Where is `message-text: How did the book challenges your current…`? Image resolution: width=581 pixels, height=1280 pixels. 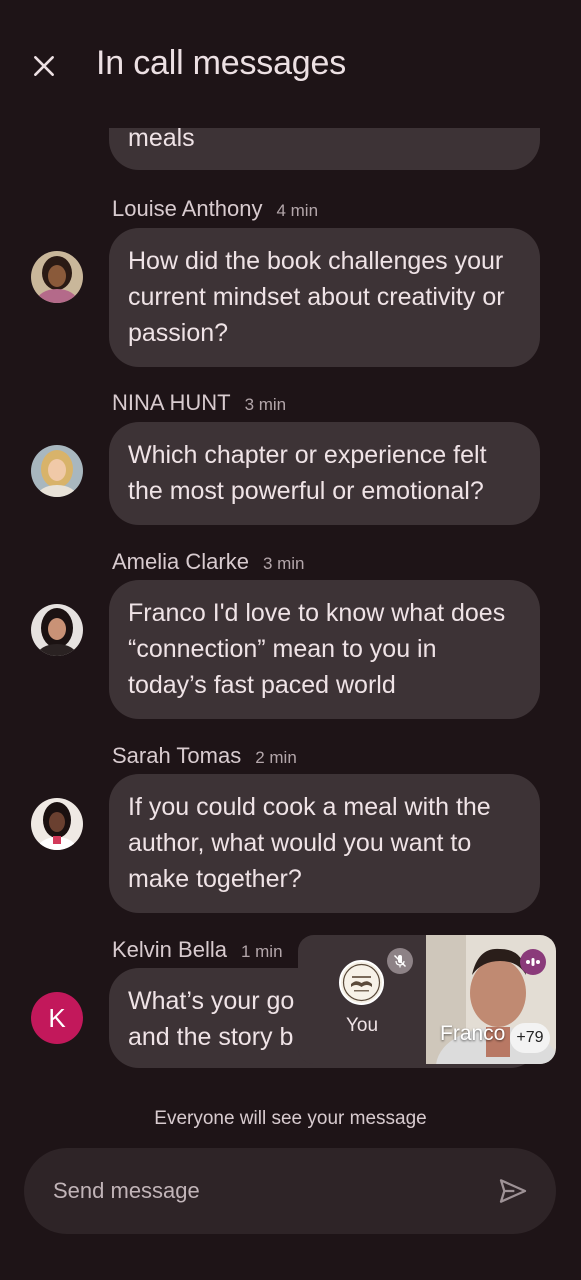 message-text: How did the book challenges your current… is located at coordinates (316, 297).